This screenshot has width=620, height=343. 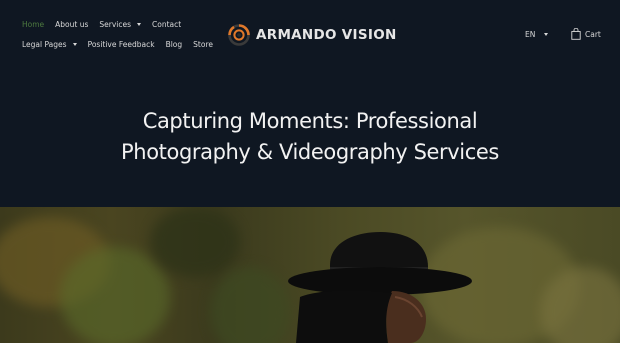 I want to click on brand-logo: ARMANDO VISION, so click(x=312, y=35).